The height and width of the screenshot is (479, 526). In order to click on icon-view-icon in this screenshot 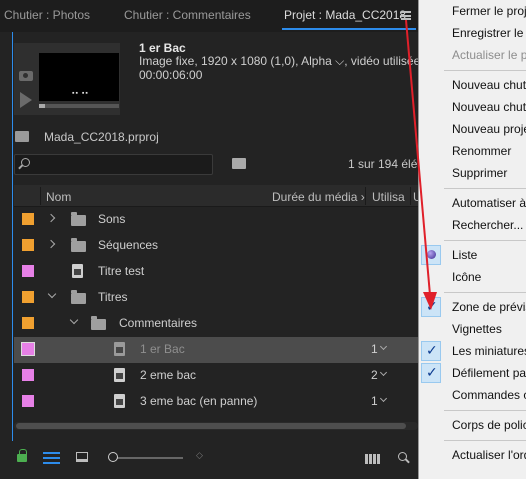, I will do `click(82, 457)`.